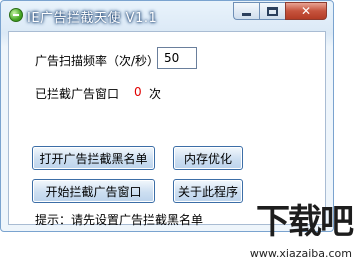 The image size is (358, 273). I want to click on watermark-url: www.xiazaiba.com, so click(300, 253).